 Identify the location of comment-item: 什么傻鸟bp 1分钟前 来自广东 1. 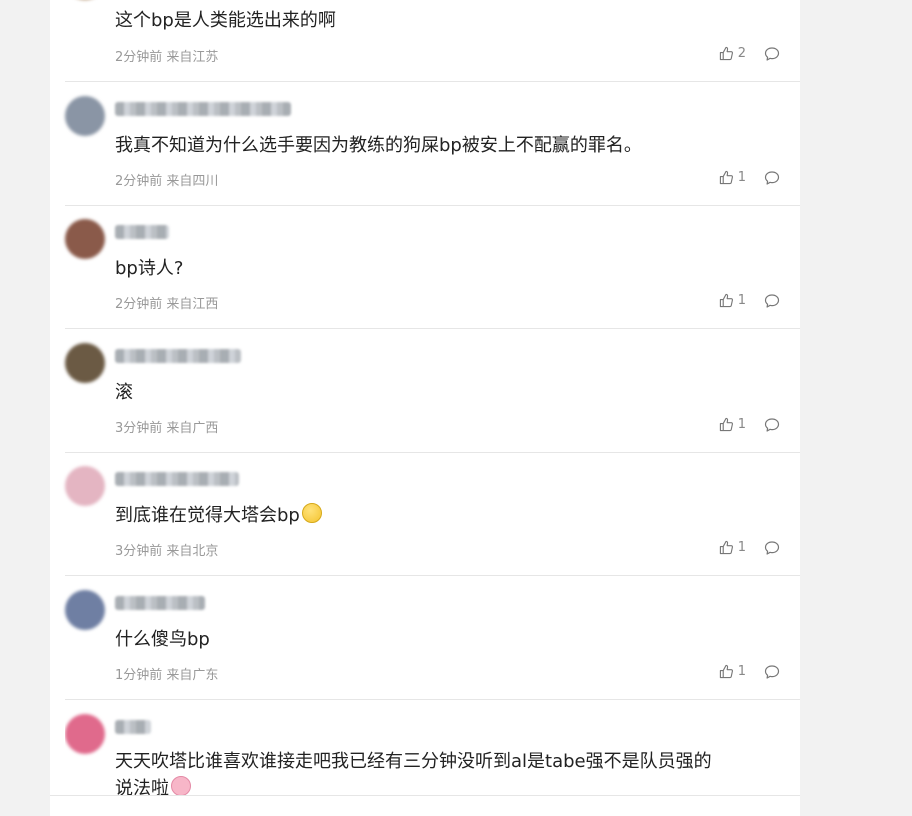
(432, 637).